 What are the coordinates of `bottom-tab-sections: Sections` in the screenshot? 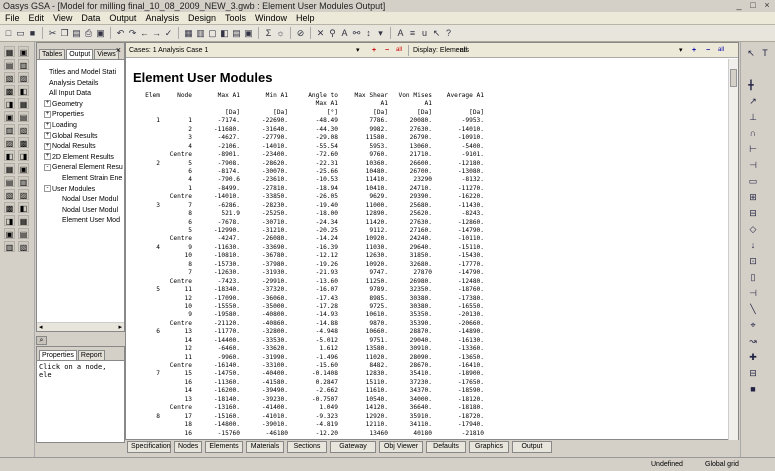 It's located at (307, 447).